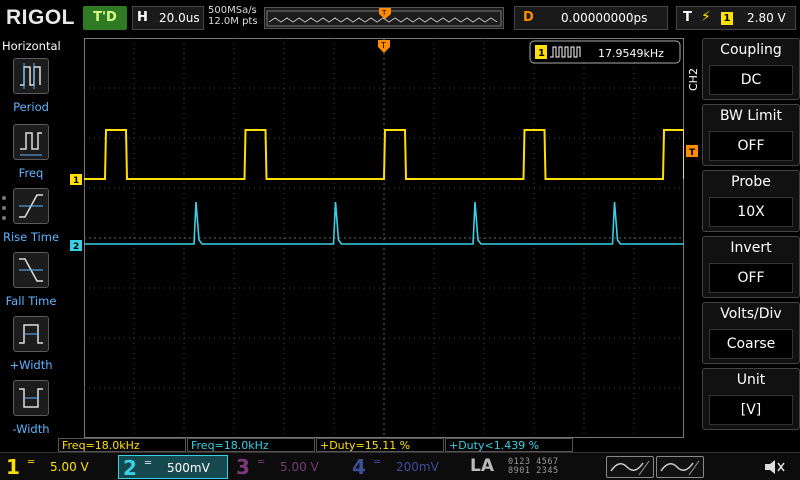 This screenshot has width=800, height=480. I want to click on positive-width-icon, so click(31, 334).